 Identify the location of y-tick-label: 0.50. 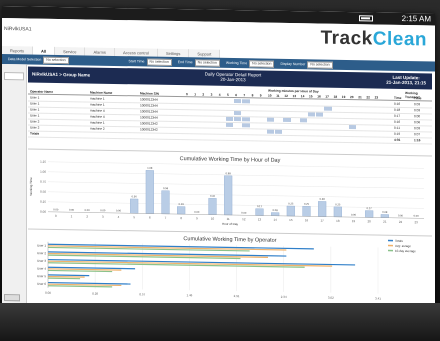
(43, 192).